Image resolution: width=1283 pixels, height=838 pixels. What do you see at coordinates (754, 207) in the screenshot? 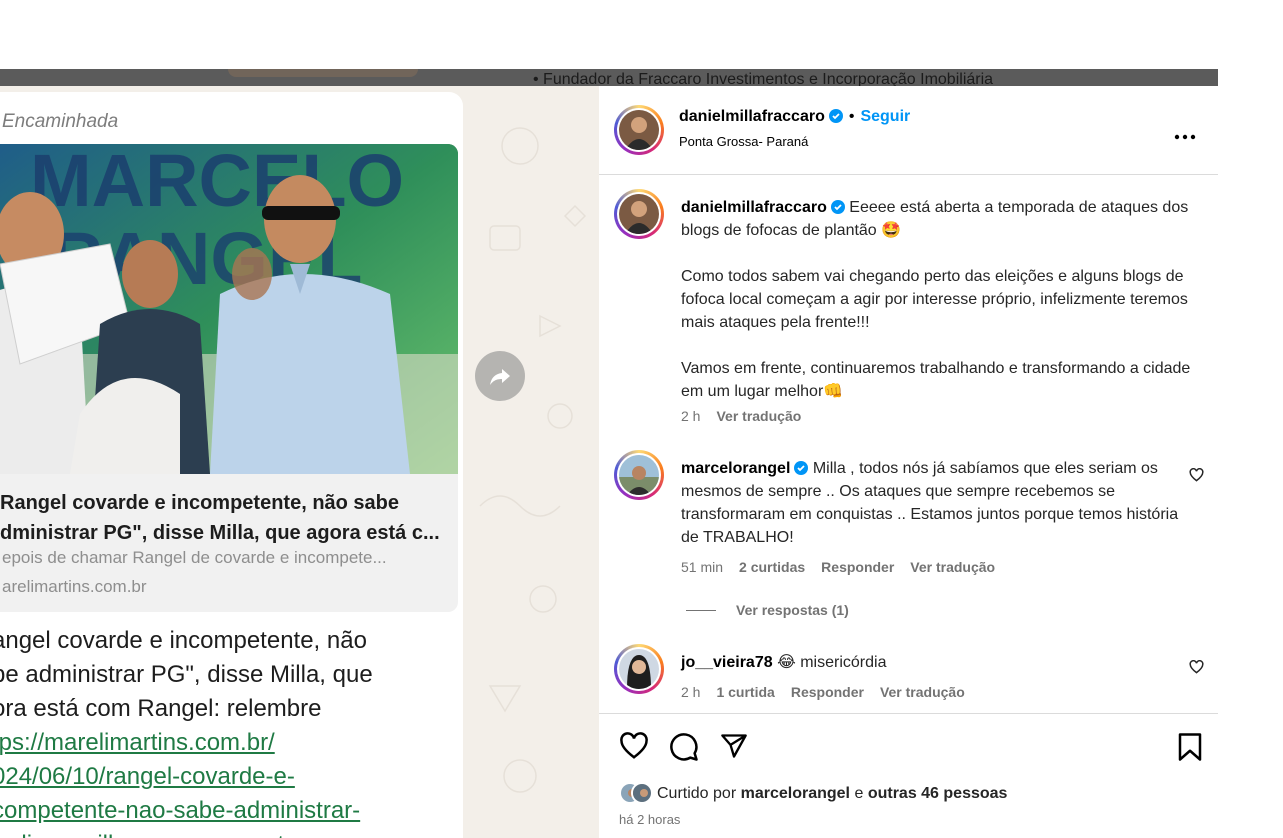
I see `caption-username: danielmillafraccaro` at bounding box center [754, 207].